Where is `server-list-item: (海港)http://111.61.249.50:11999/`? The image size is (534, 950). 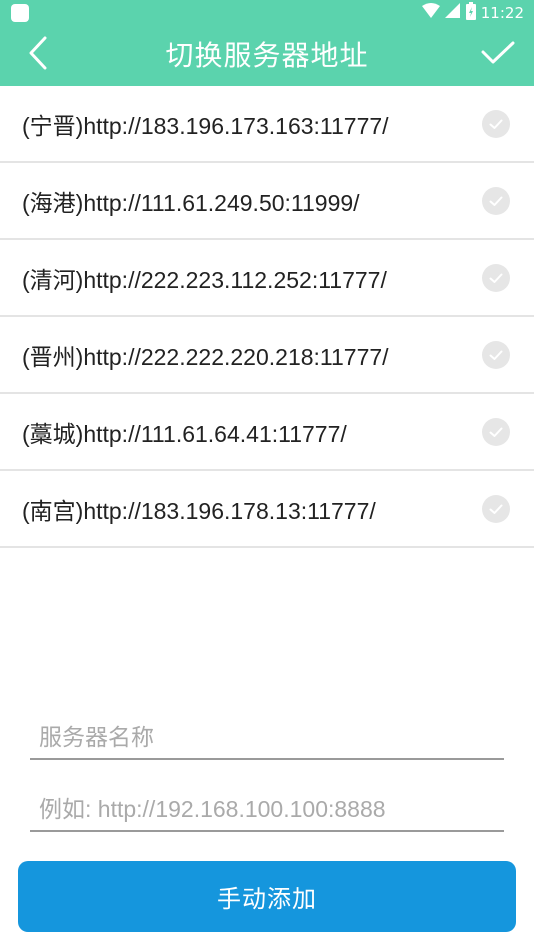
server-list-item: (海港)http://111.61.249.50:11999/ is located at coordinates (267, 201).